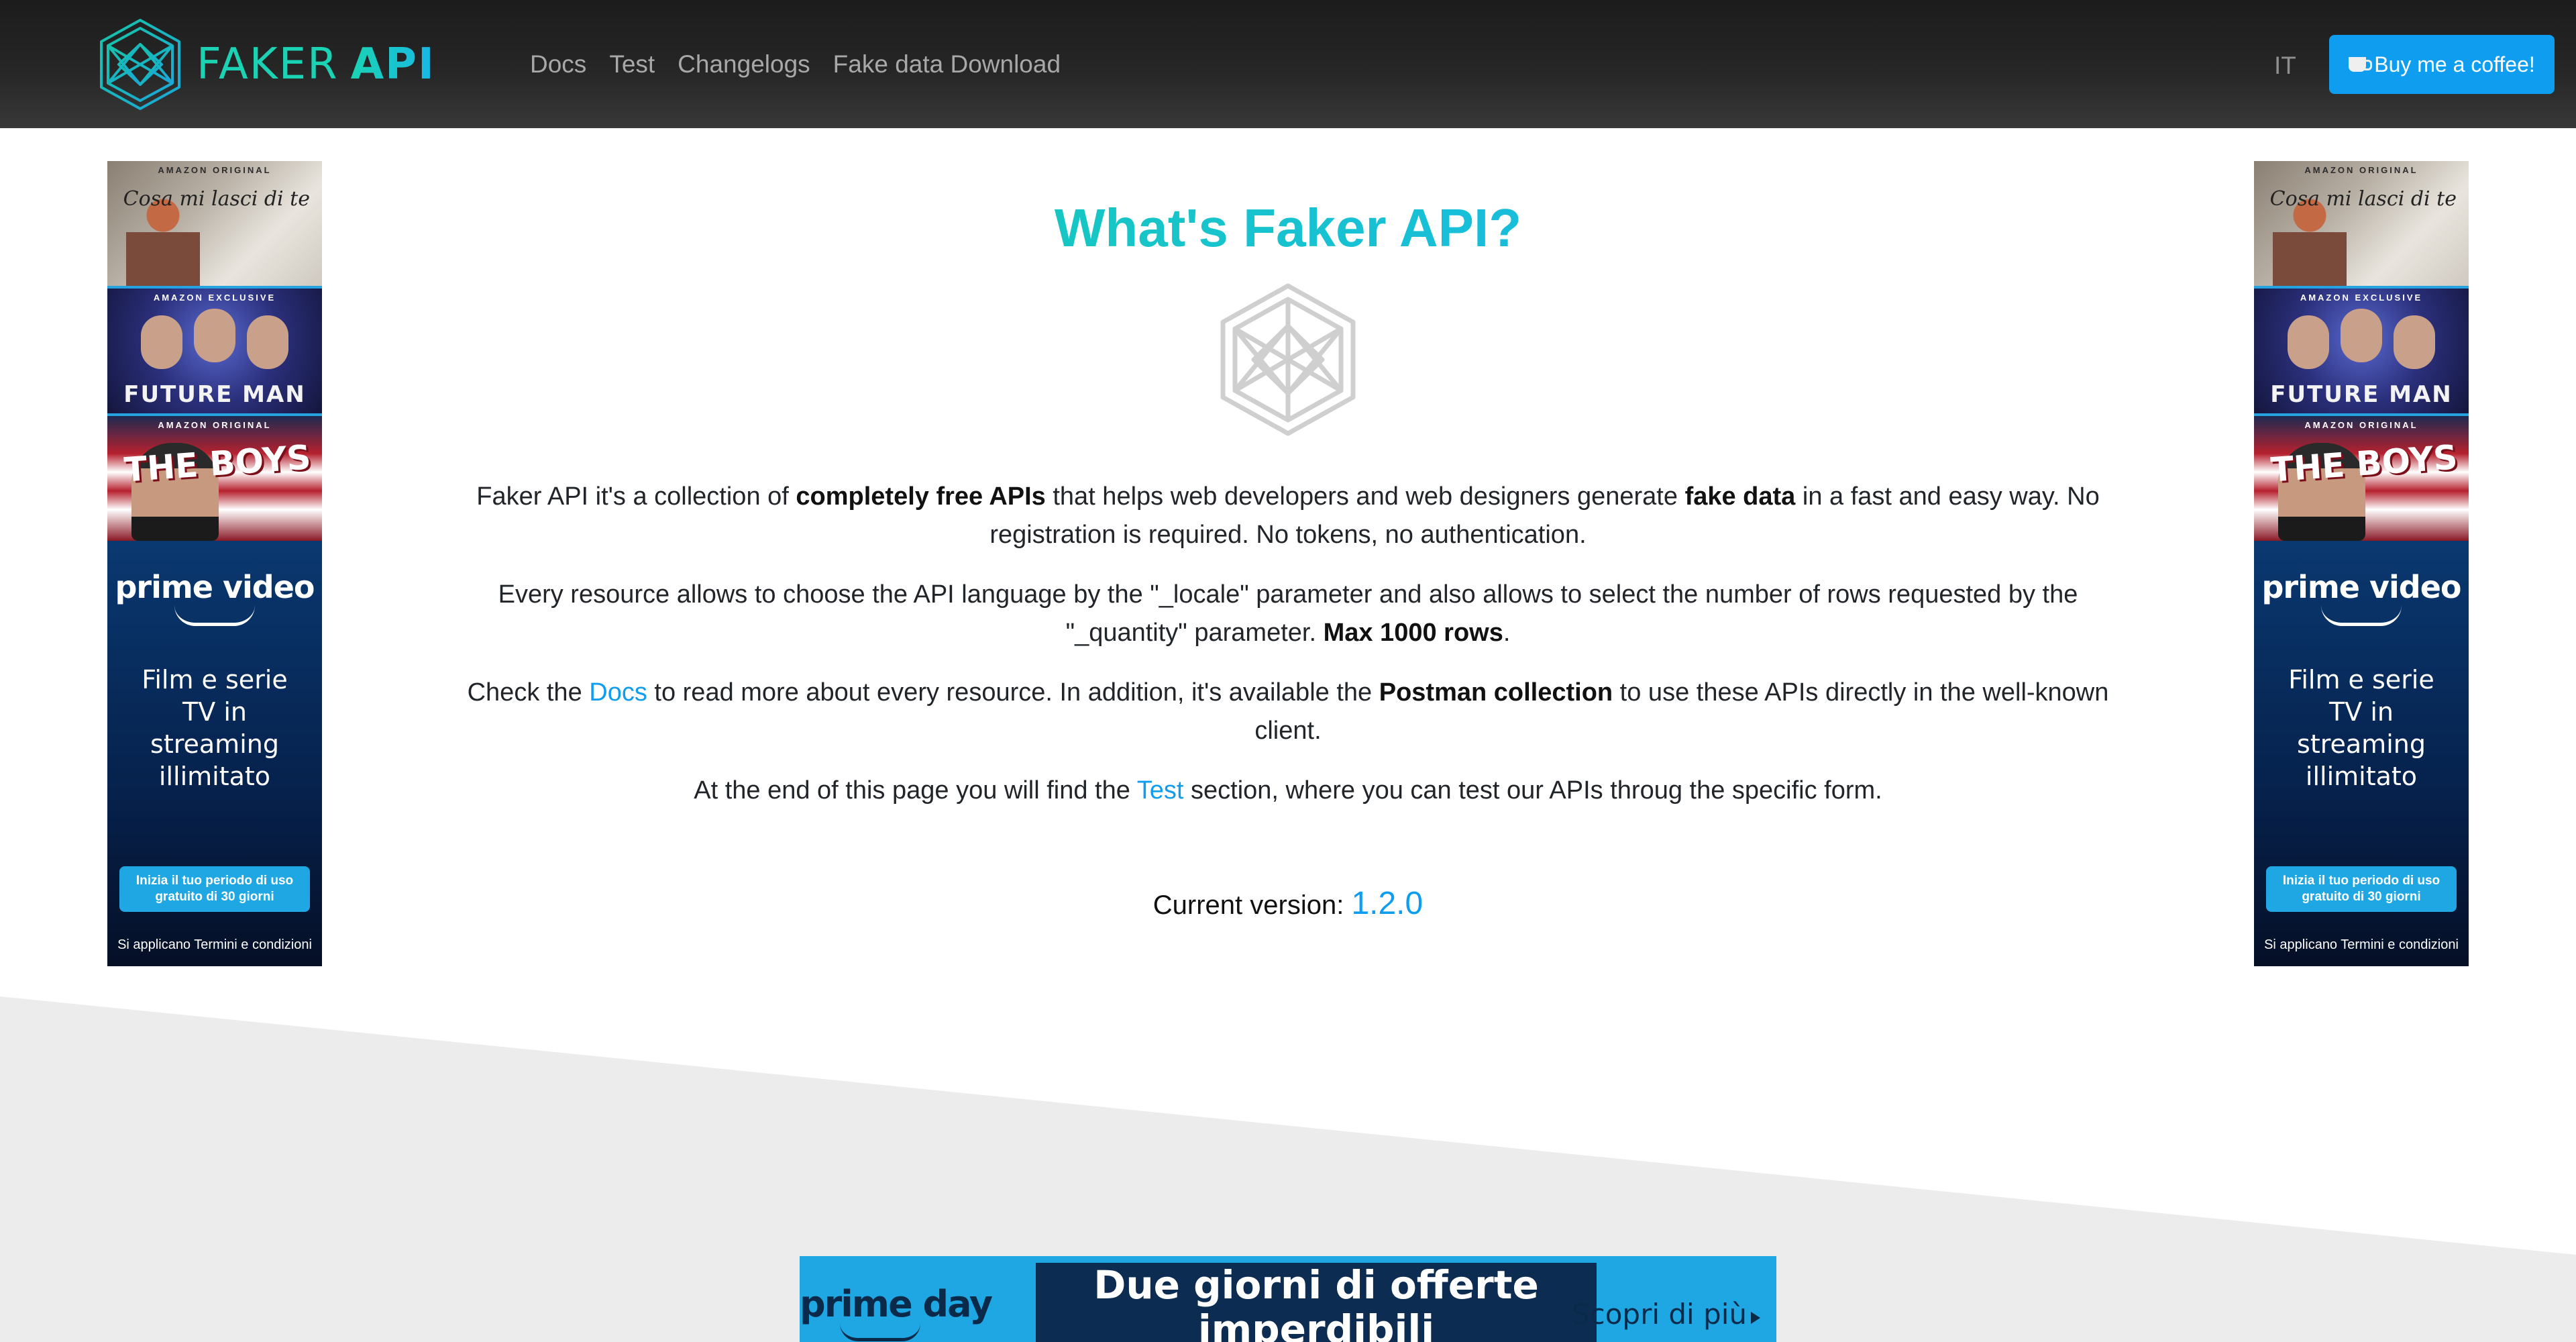  I want to click on brand-word-api: API, so click(392, 64).